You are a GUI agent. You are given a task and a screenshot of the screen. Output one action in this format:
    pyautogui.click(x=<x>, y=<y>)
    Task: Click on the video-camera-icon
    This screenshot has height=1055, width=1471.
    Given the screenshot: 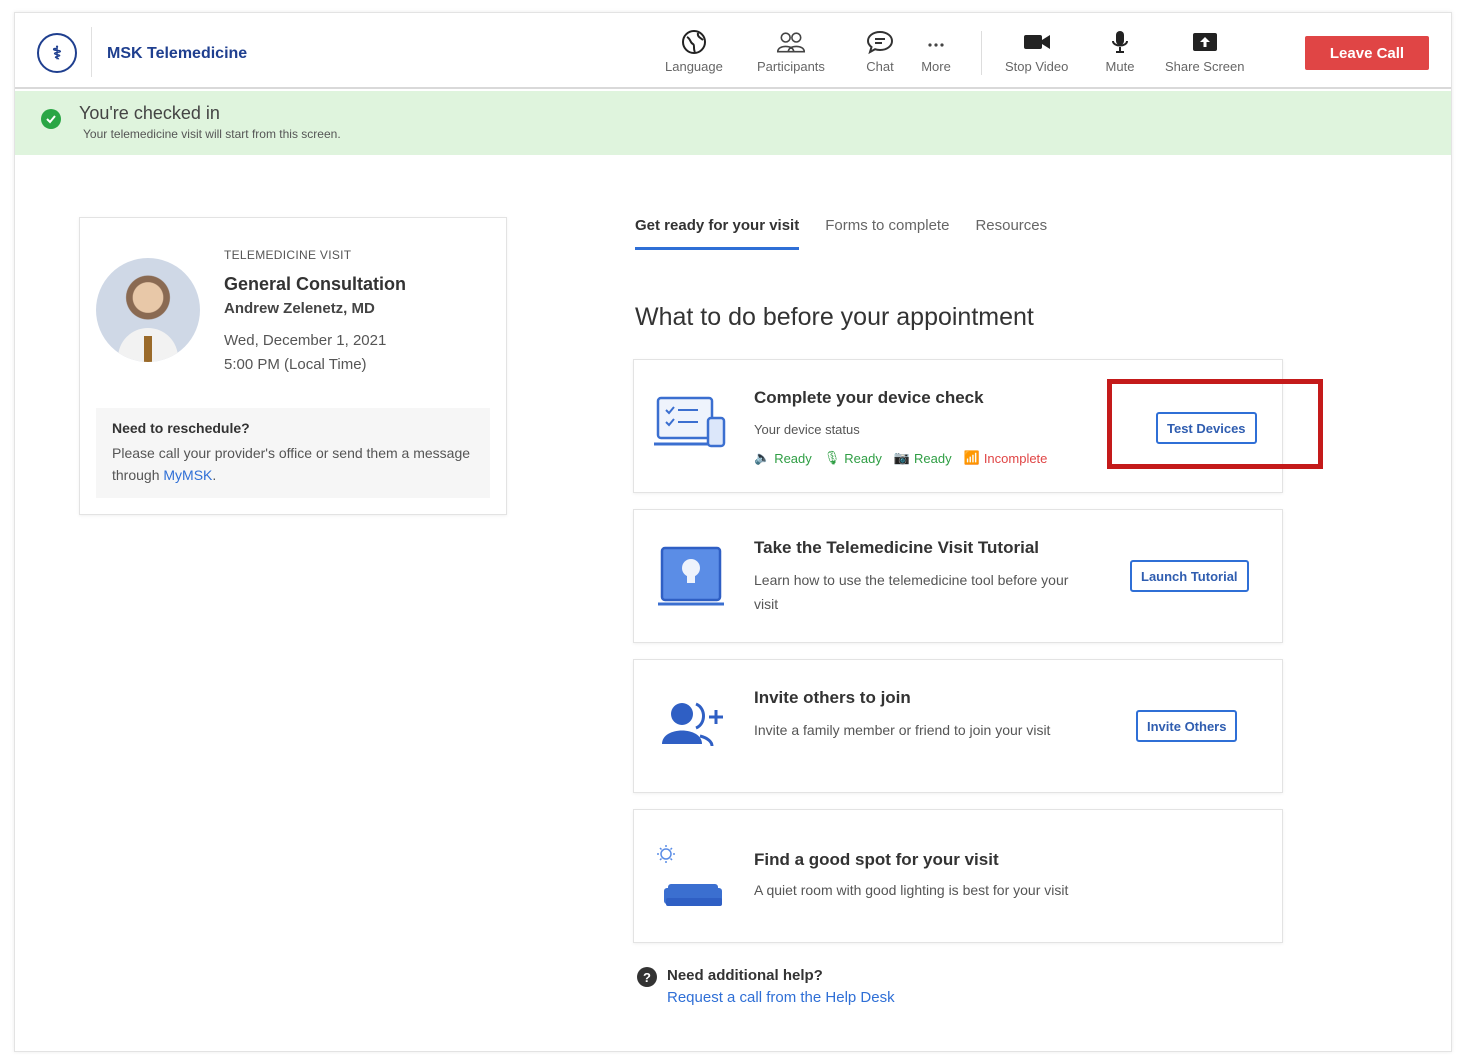 What is the action you would take?
    pyautogui.click(x=1037, y=42)
    